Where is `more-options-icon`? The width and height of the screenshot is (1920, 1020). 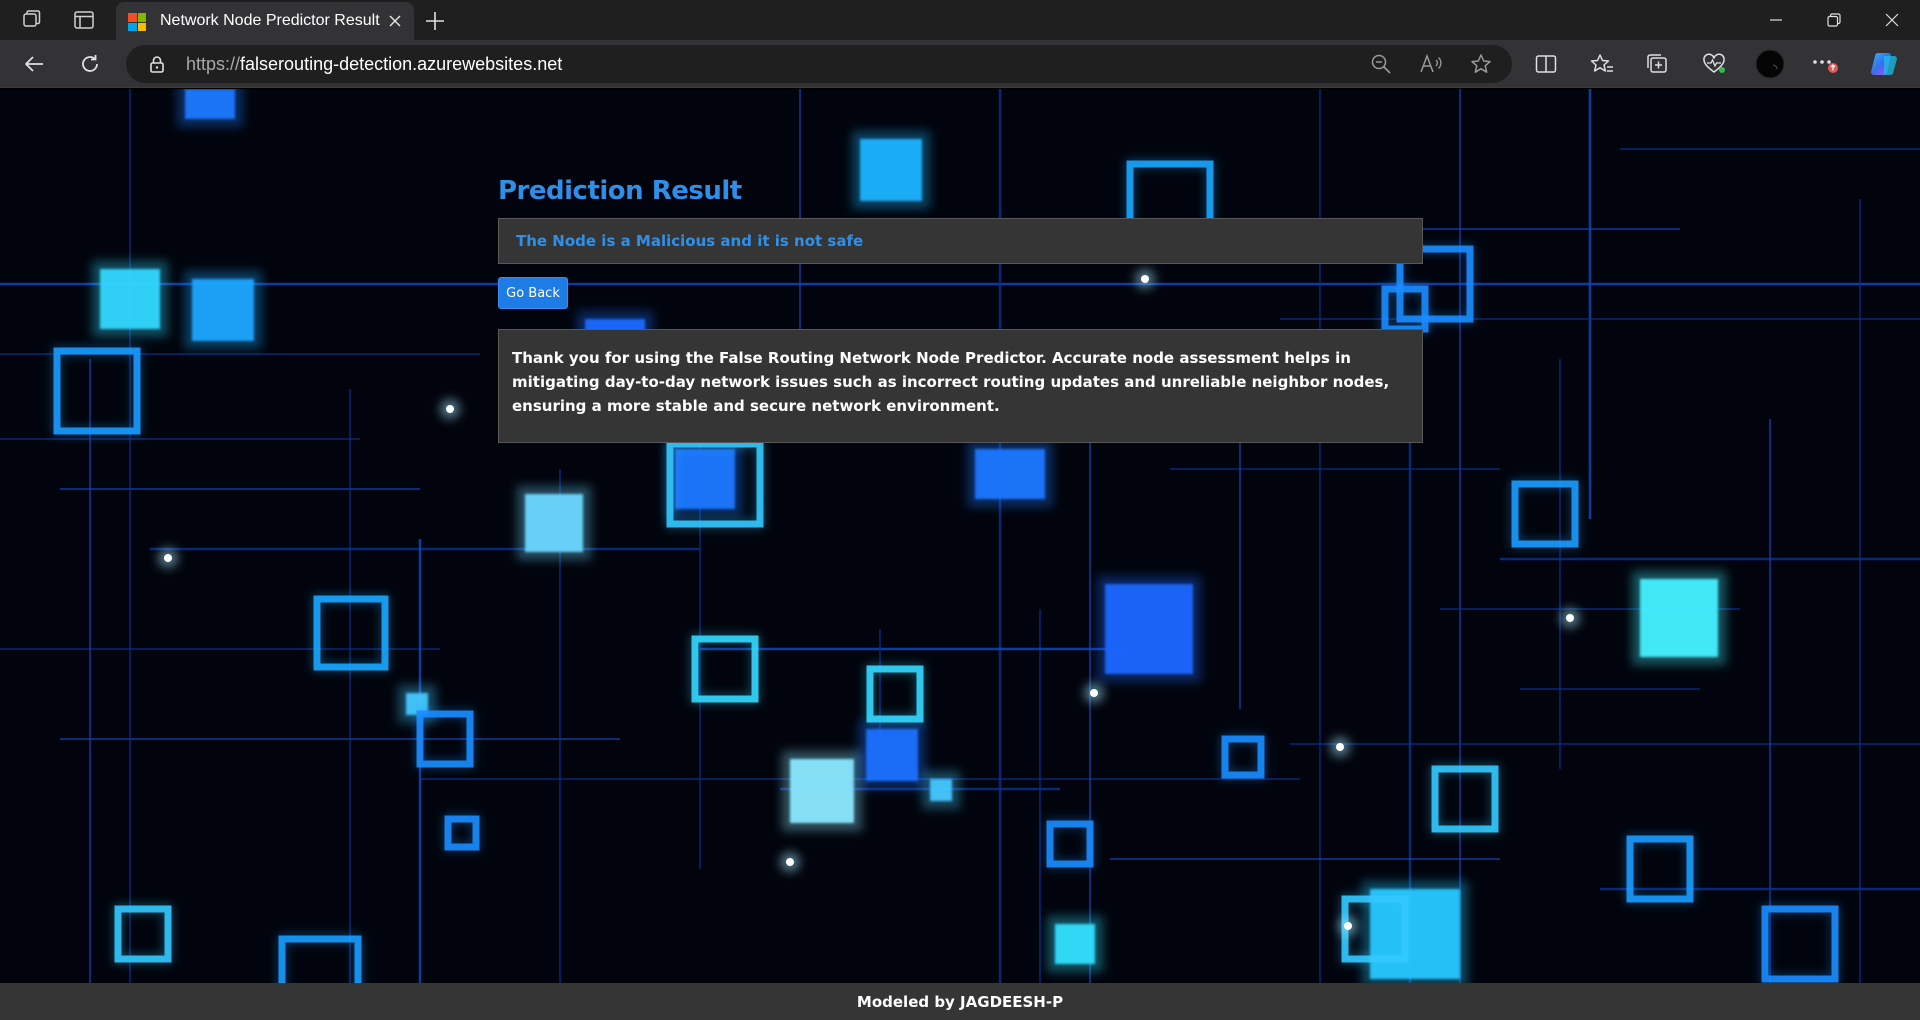
more-options-icon is located at coordinates (1826, 64).